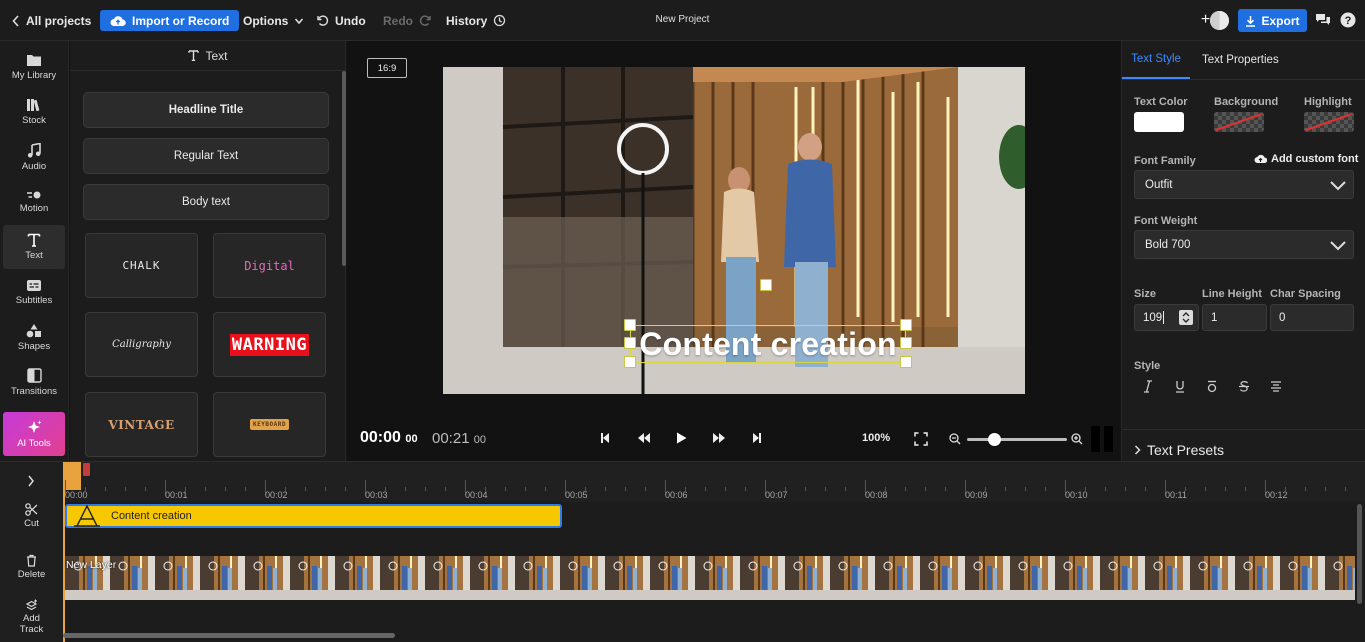  I want to click on chevron-down-icon, so click(1338, 186).